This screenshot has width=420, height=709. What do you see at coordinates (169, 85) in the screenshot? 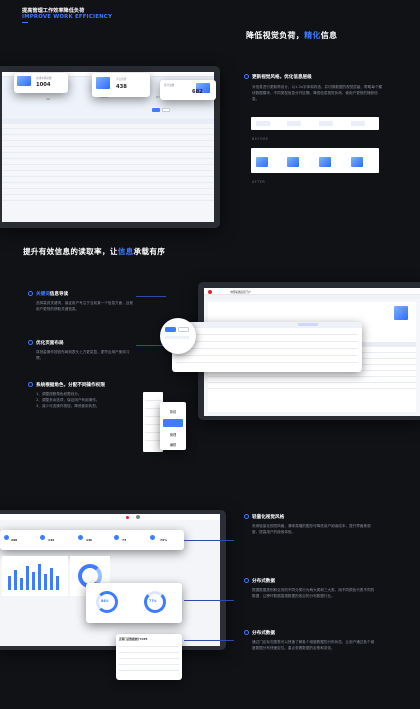
I see `stat-label: 累计总数` at bounding box center [169, 85].